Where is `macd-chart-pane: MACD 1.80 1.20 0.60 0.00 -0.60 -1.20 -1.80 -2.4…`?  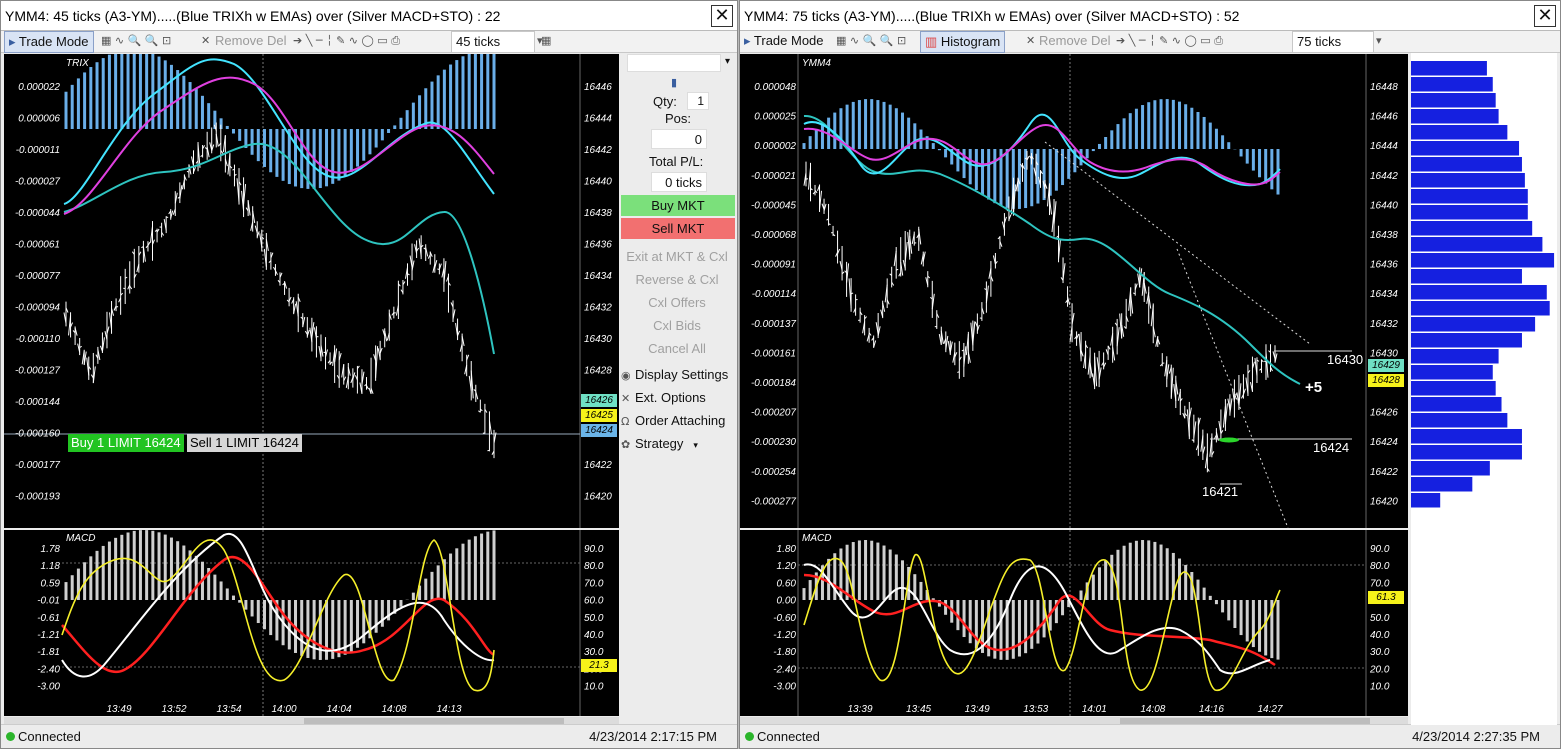
macd-chart-pane: MACD 1.80 1.20 0.60 0.00 -0.60 -1.20 -1.80 -2.4… is located at coordinates (1074, 623).